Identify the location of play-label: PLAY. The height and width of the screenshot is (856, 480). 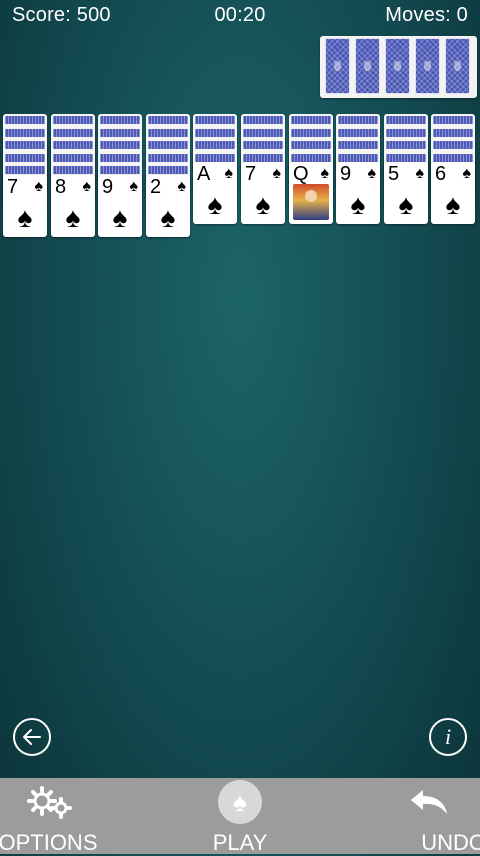
(240, 842).